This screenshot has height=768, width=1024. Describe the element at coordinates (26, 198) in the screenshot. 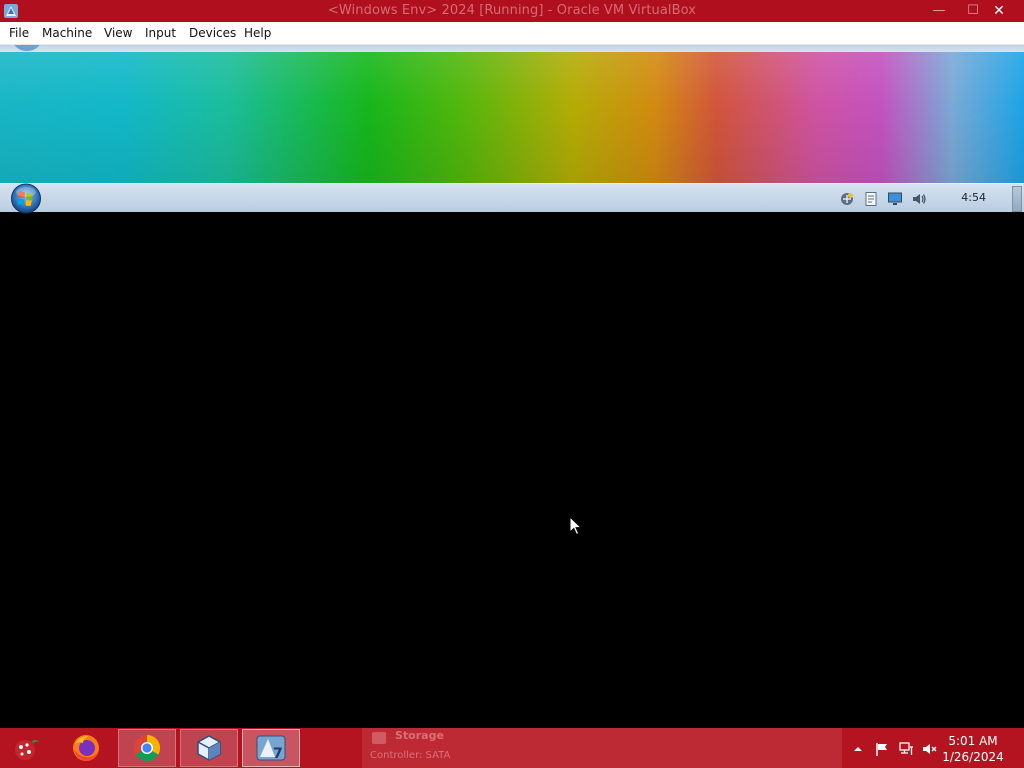

I see `windows-start-icon` at that location.